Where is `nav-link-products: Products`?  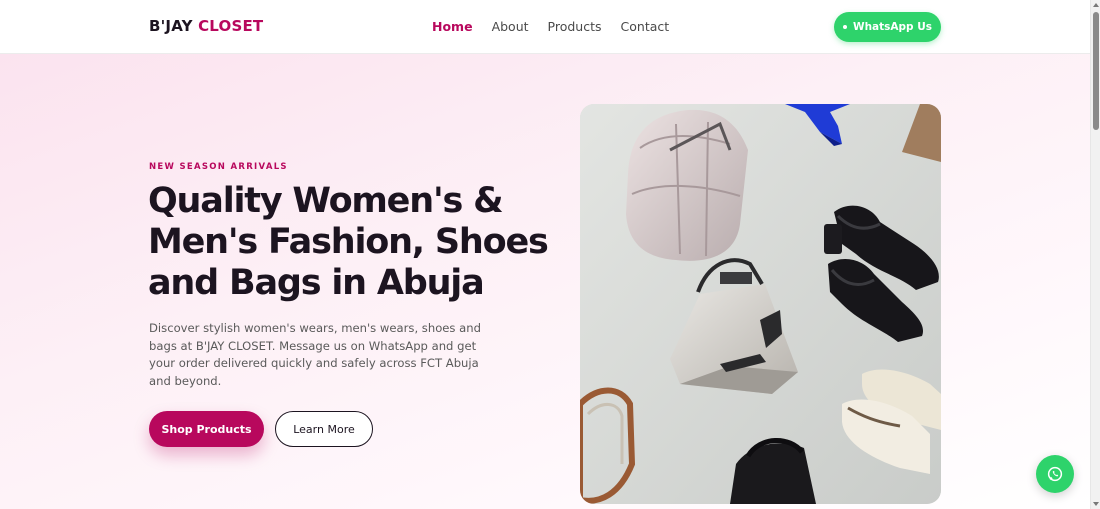 nav-link-products: Products is located at coordinates (575, 26).